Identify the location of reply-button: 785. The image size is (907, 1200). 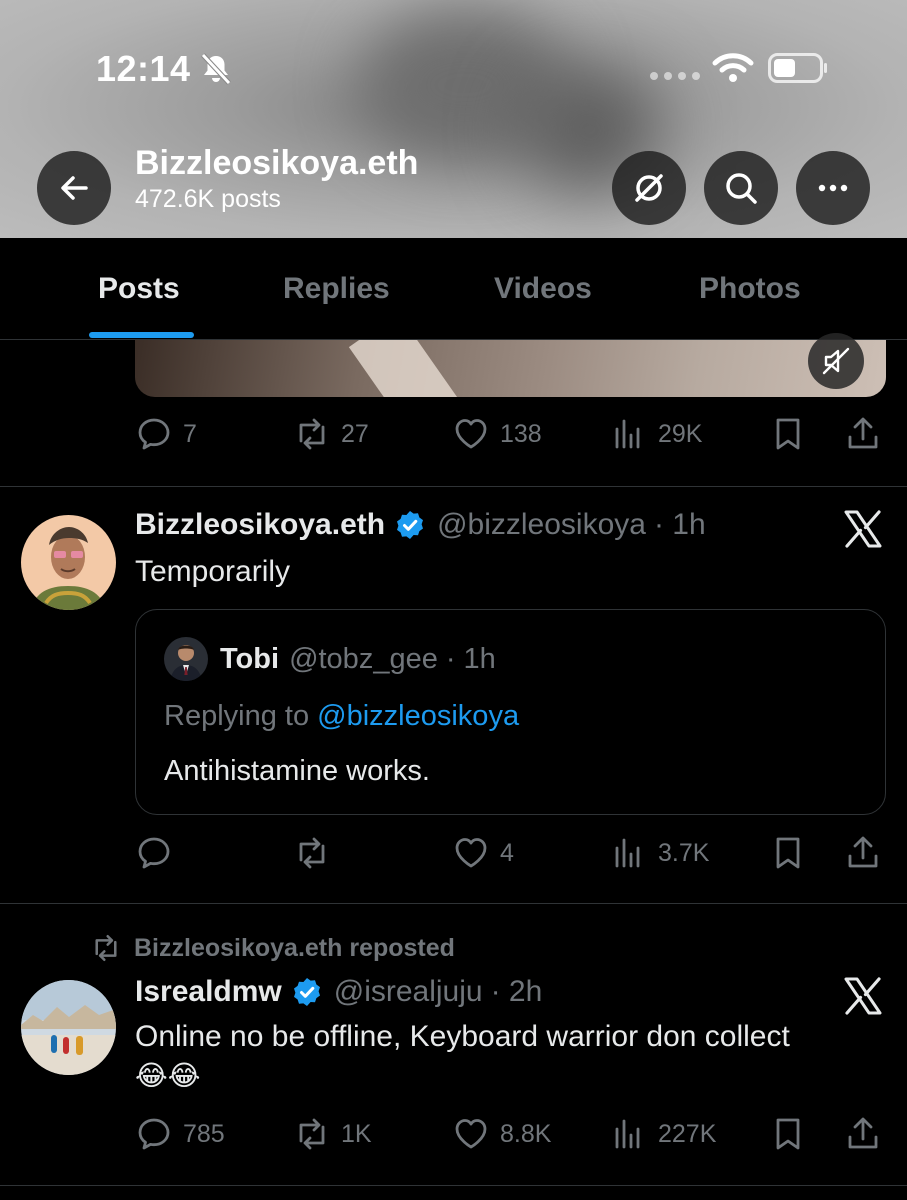
(180, 1134).